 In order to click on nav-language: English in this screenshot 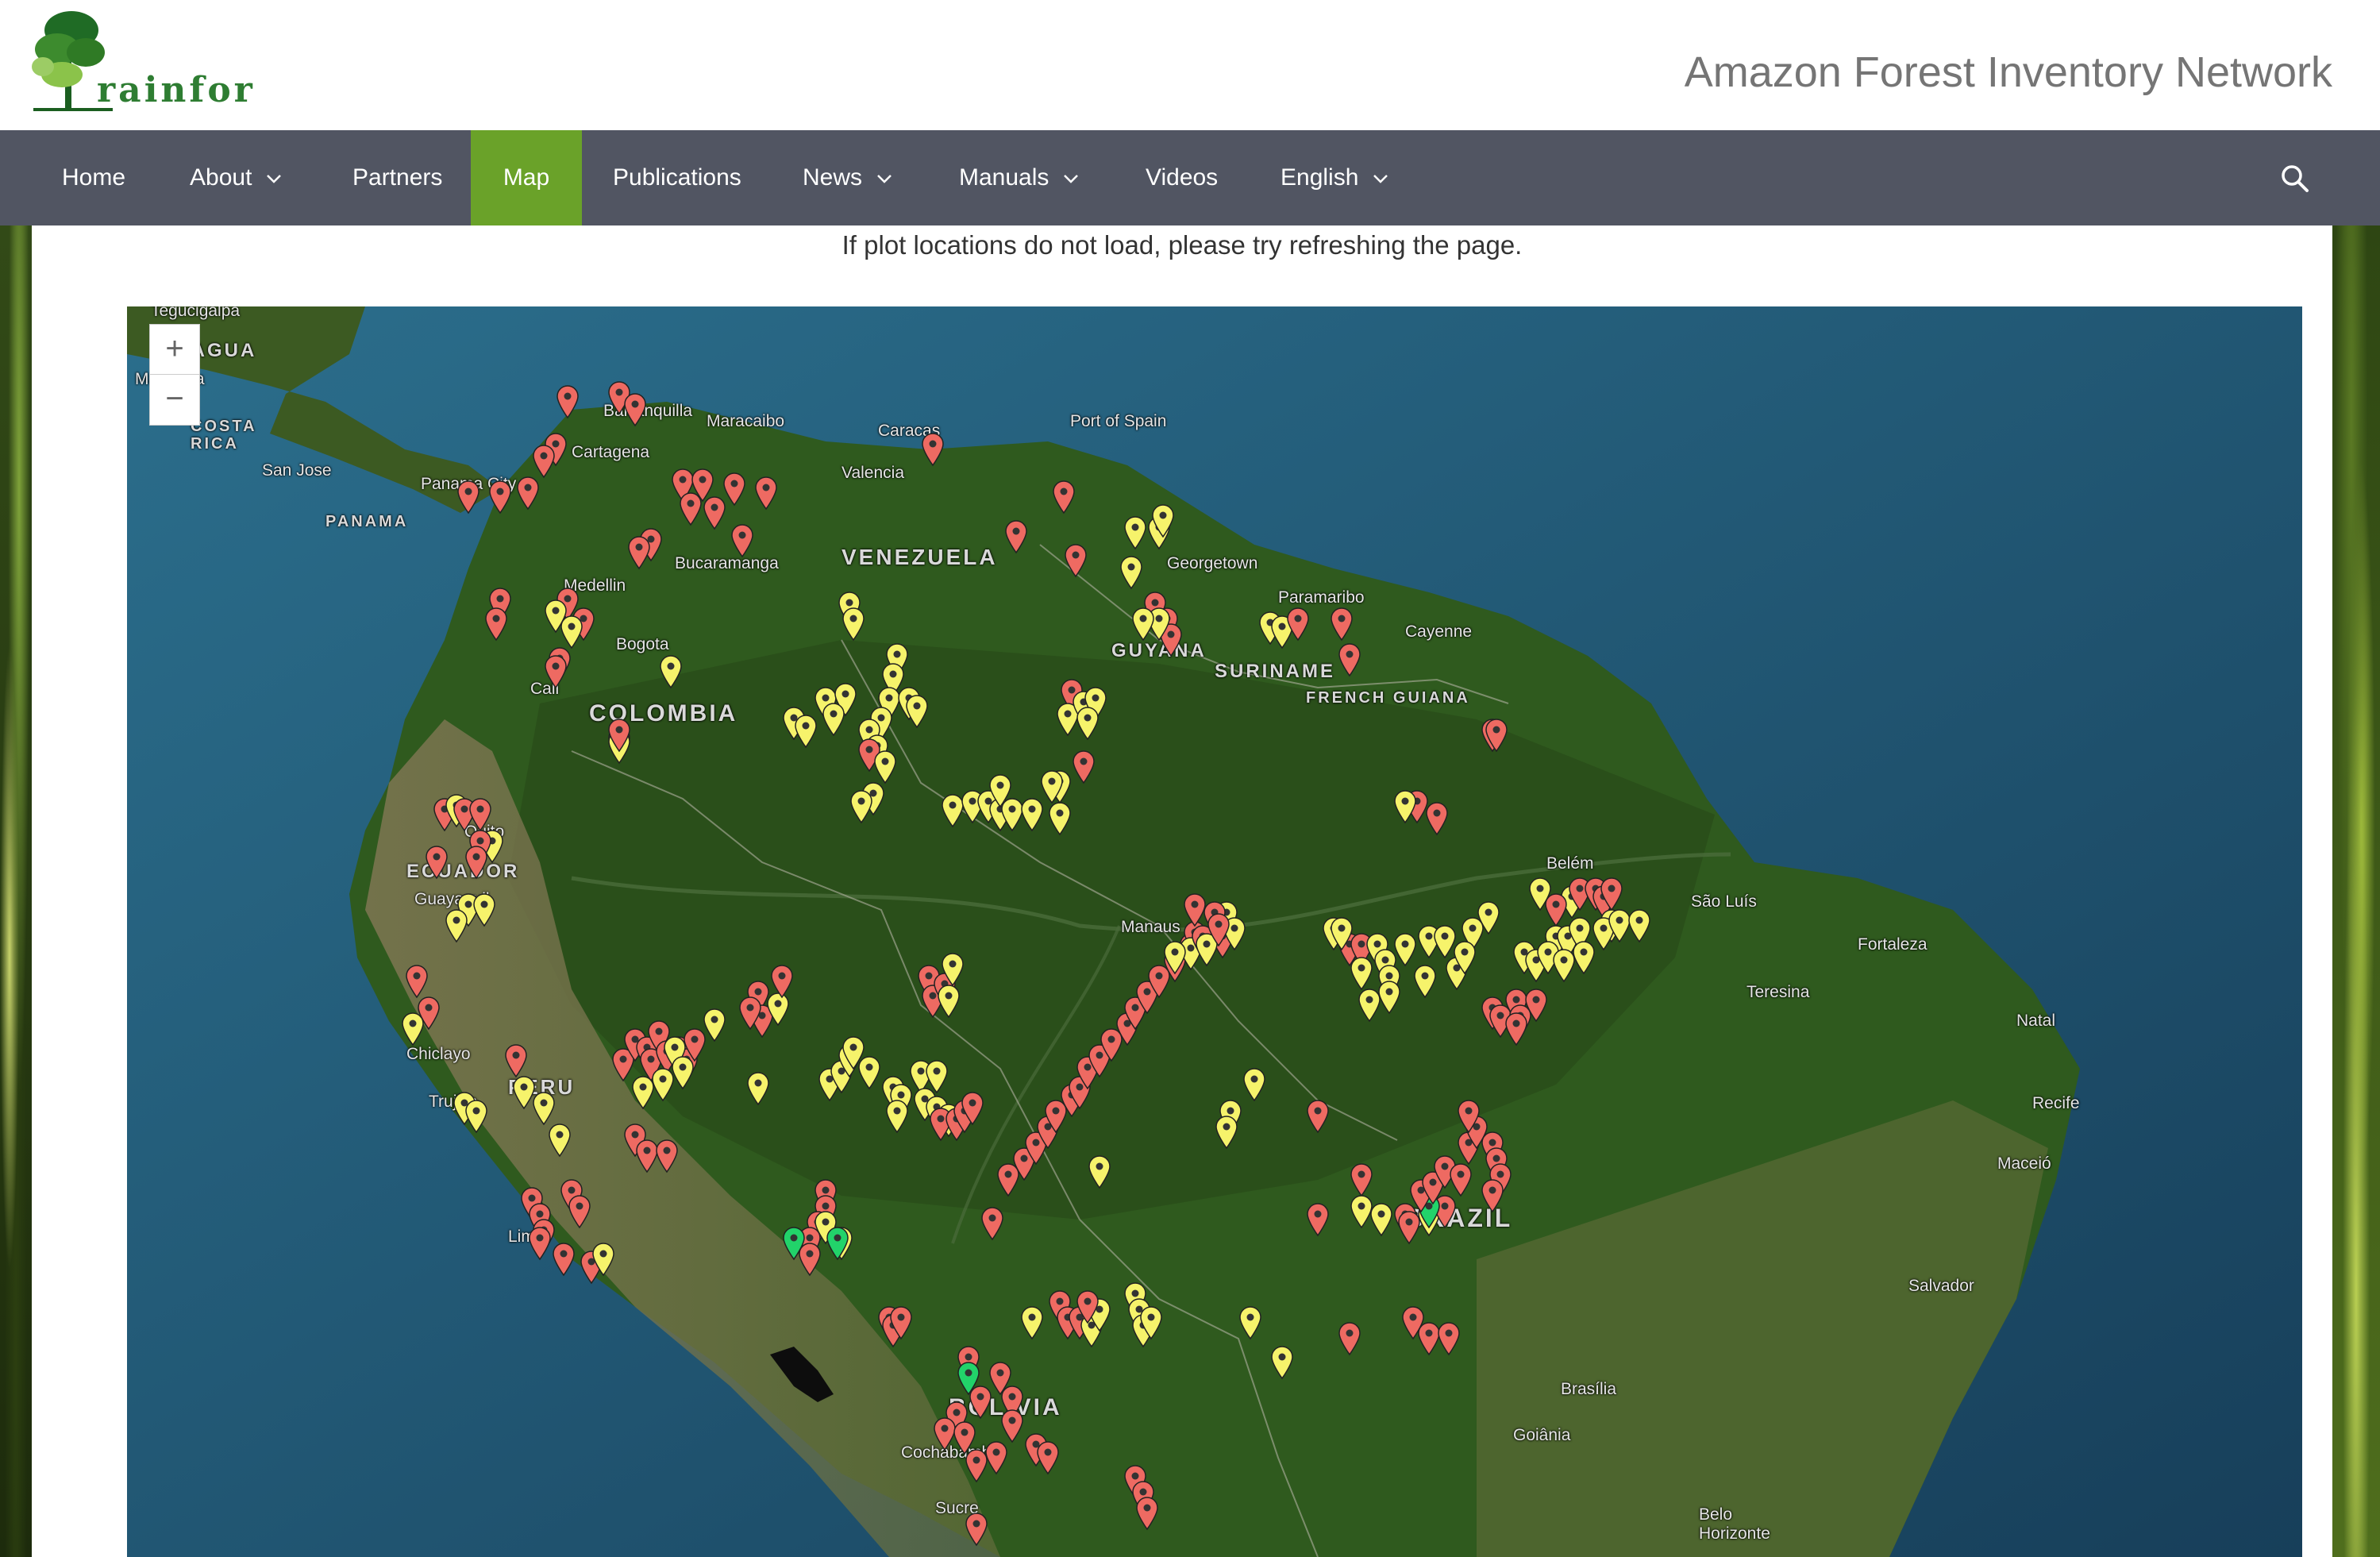, I will do `click(1334, 177)`.